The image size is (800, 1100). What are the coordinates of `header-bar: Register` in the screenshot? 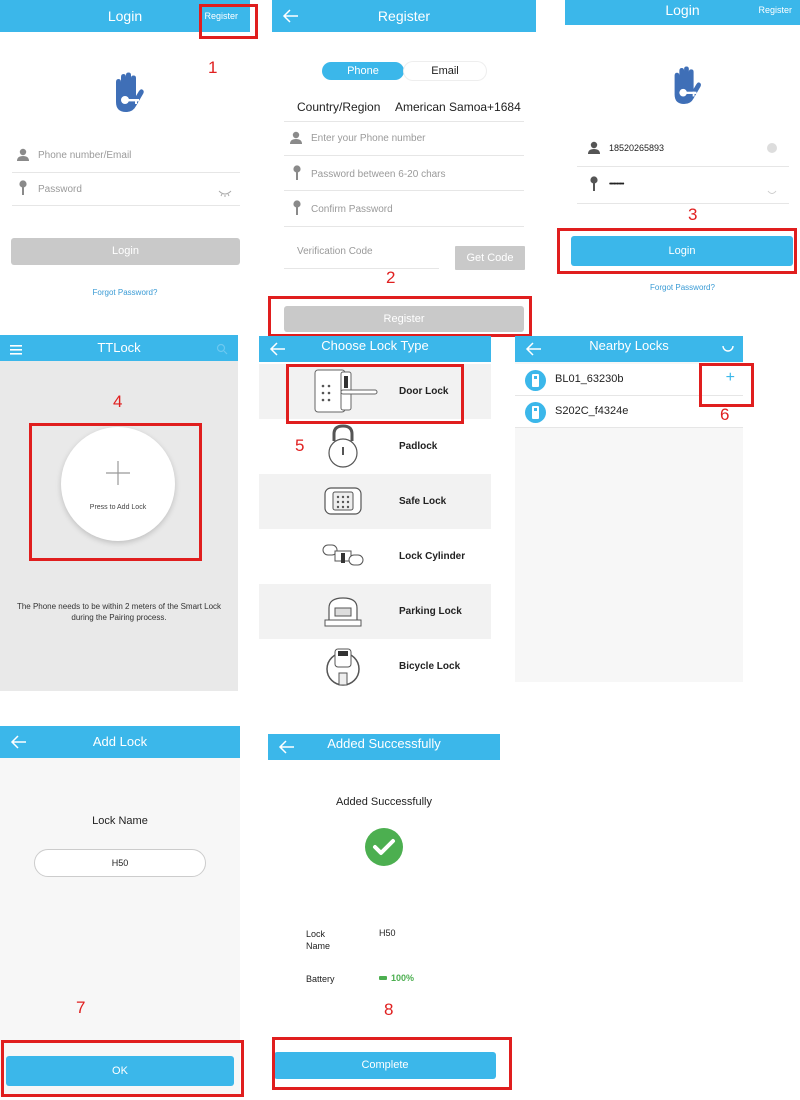 It's located at (404, 16).